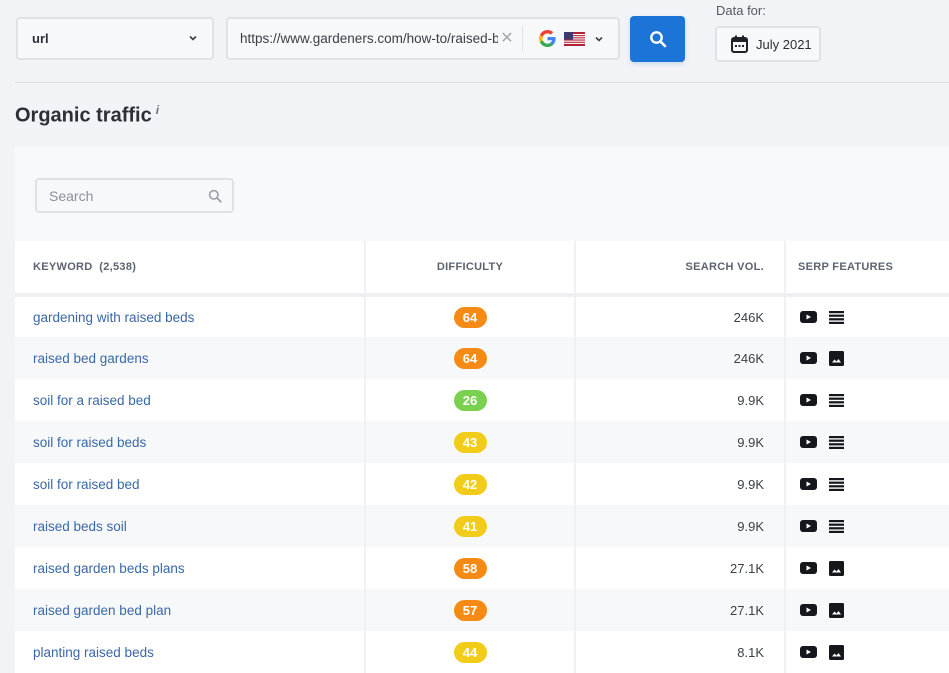 This screenshot has width=949, height=673. Describe the element at coordinates (470, 442) in the screenshot. I see `difficulty-badge: 43` at that location.